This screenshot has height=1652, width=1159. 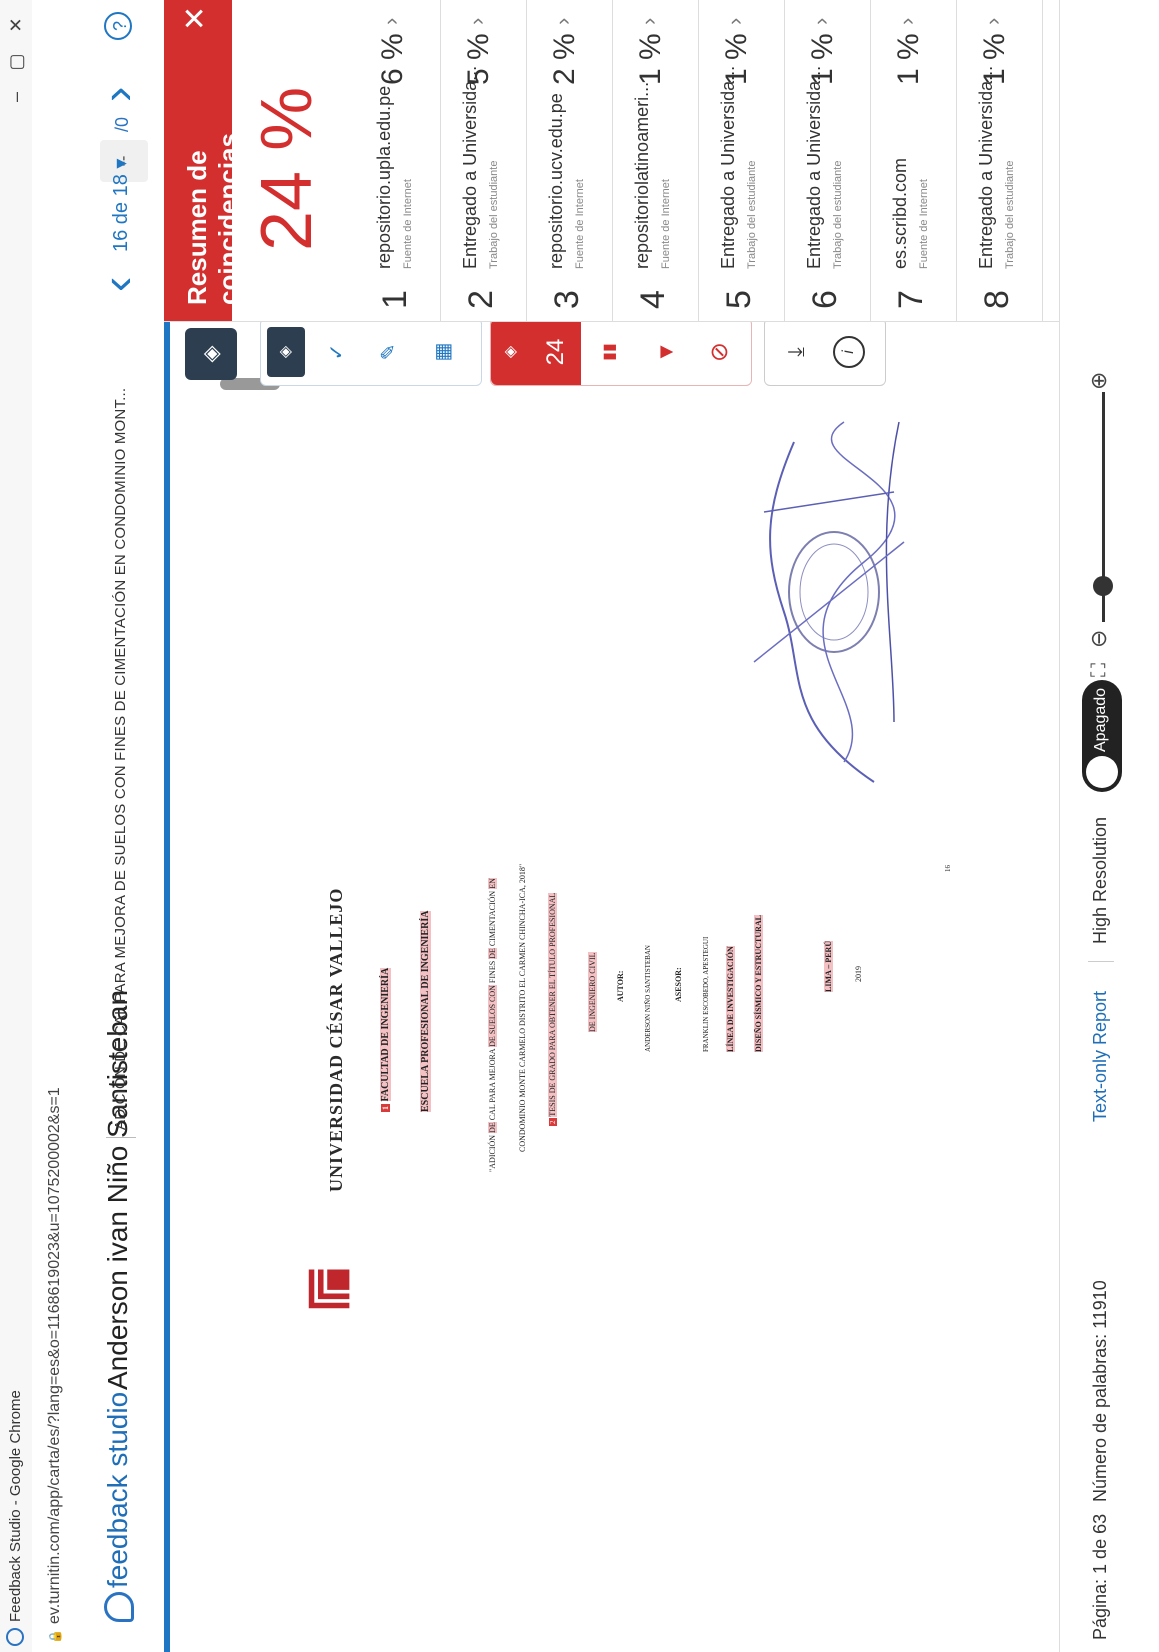 I want to click on brand-name: feedback studio, so click(x=117, y=1489).